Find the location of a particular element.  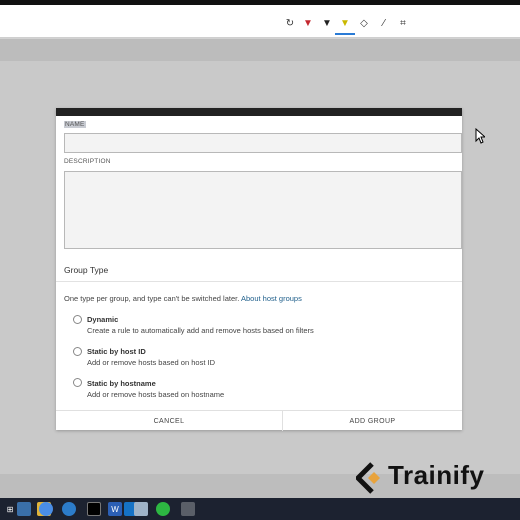

eraser-icon: ◇ is located at coordinates (364, 23).